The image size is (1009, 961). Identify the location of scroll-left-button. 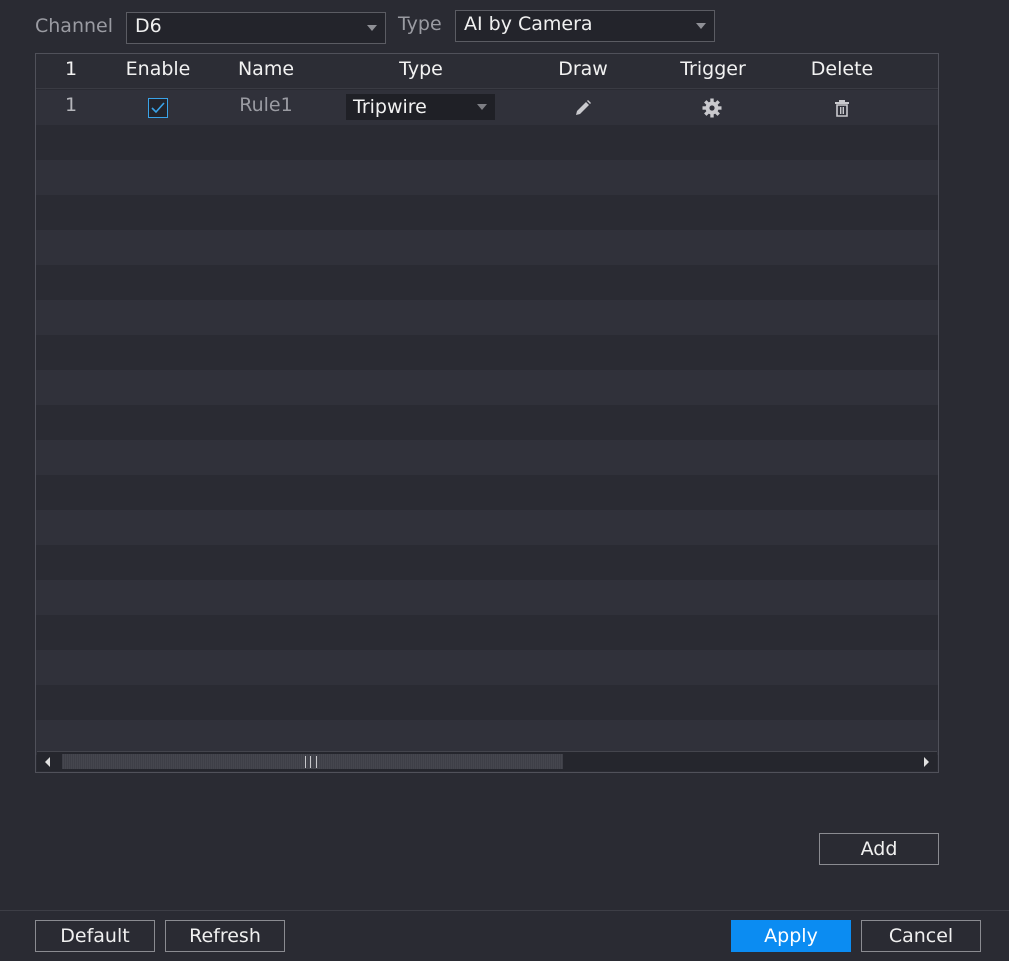
(48, 761).